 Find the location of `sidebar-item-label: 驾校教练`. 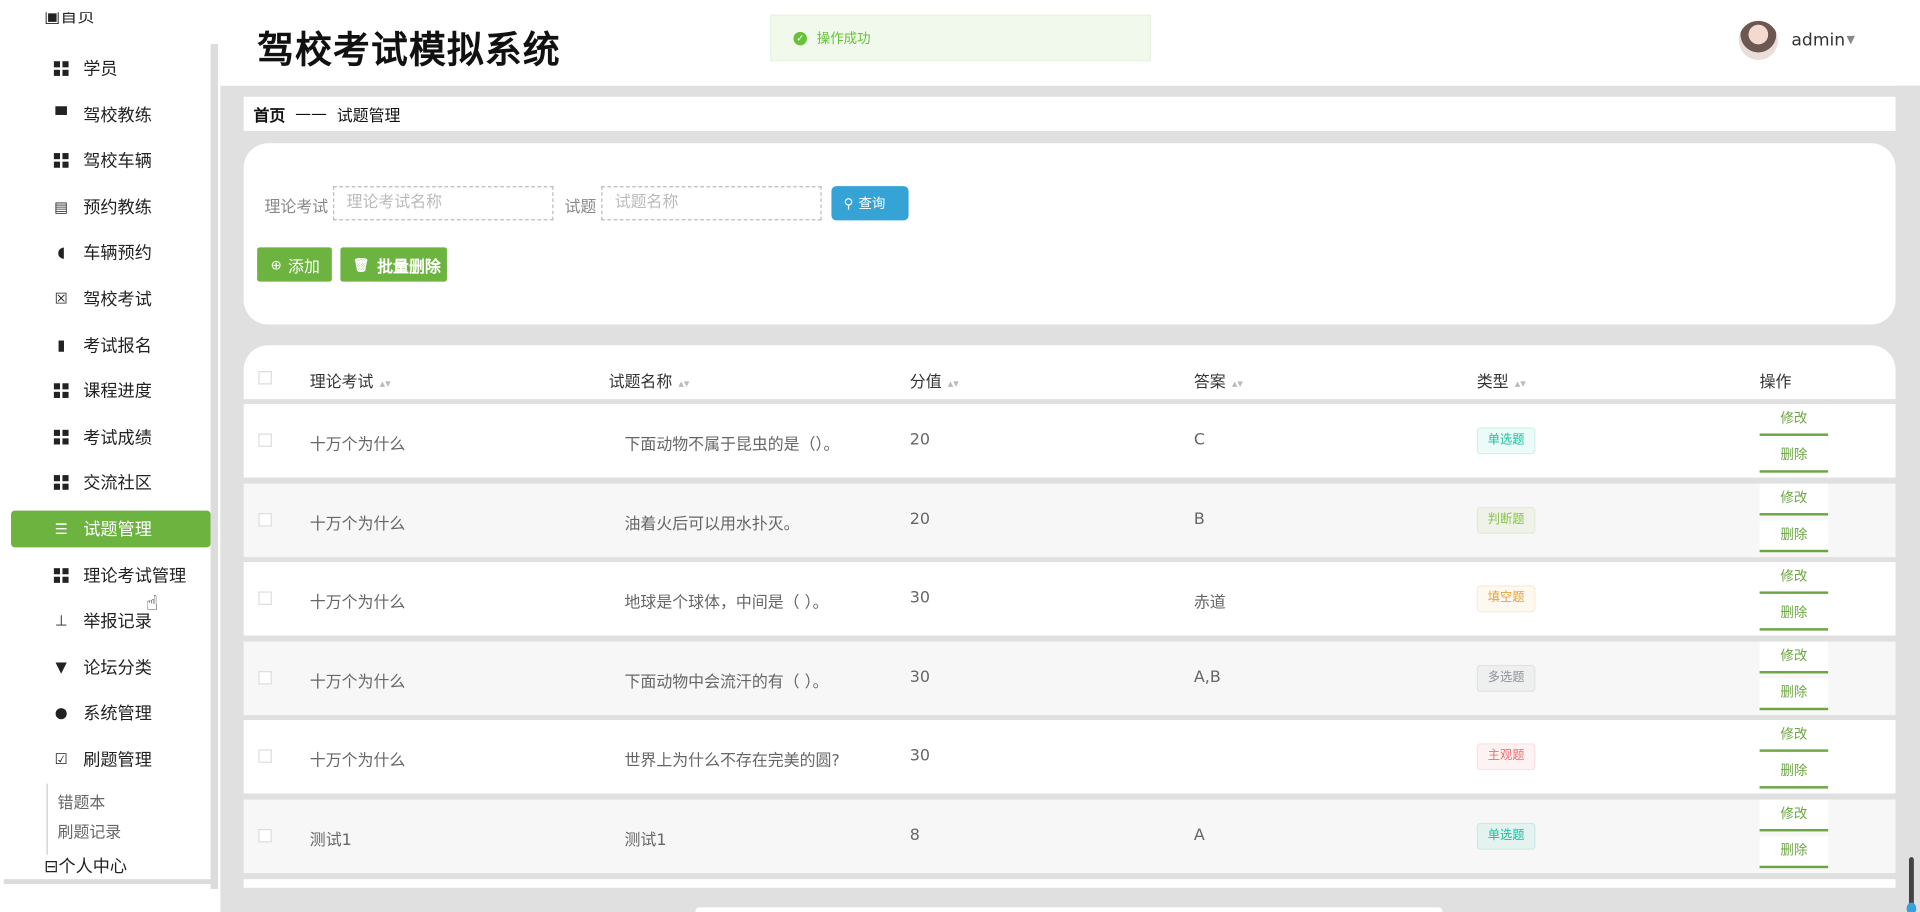

sidebar-item-label: 驾校教练 is located at coordinates (117, 116).